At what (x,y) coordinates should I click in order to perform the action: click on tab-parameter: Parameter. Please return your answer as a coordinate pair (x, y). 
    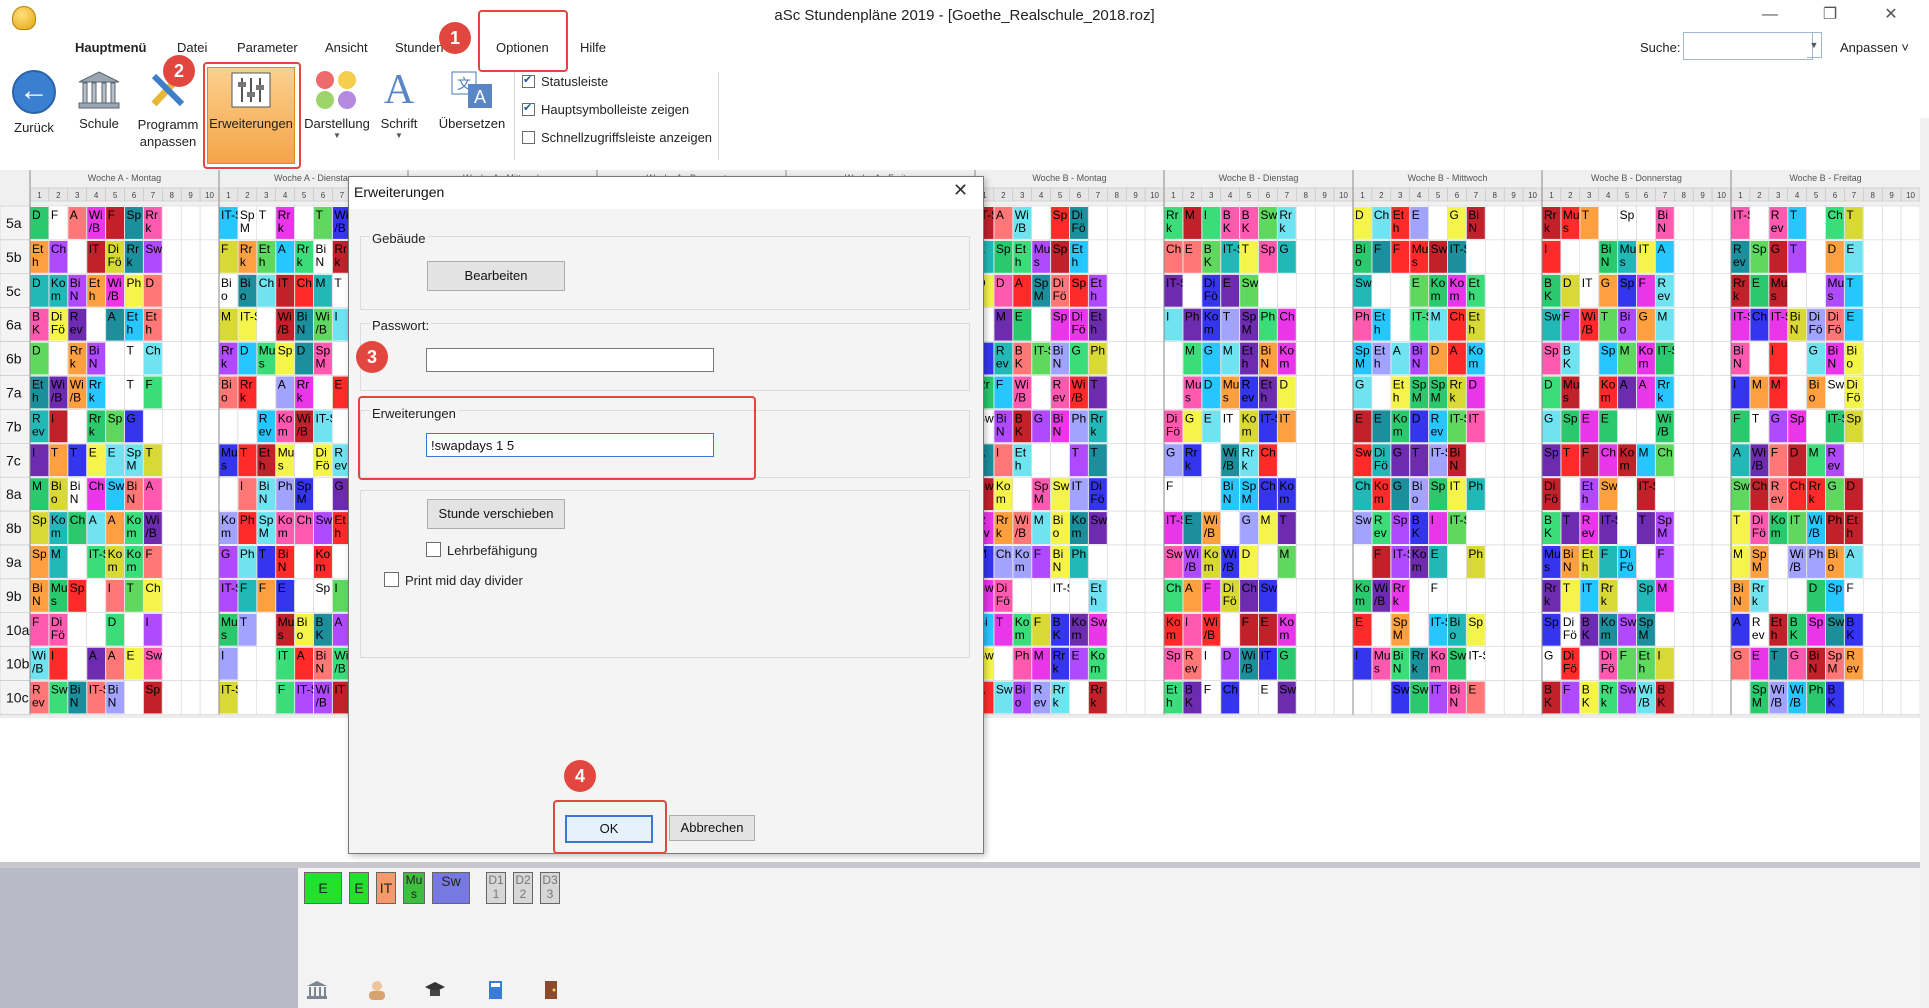
    Looking at the image, I should click on (267, 47).